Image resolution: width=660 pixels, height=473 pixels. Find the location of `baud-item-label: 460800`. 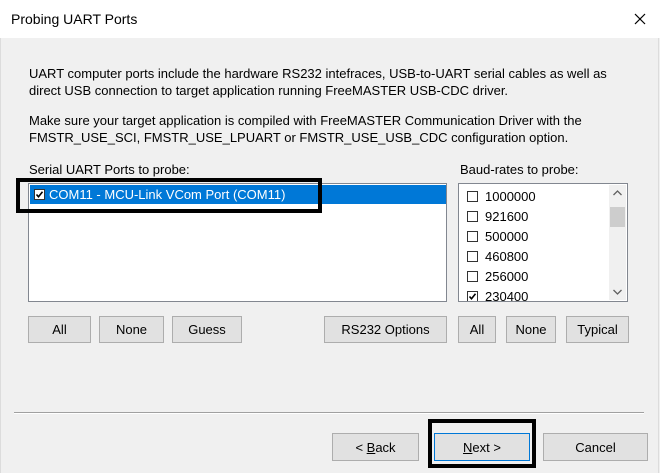

baud-item-label: 460800 is located at coordinates (507, 256).